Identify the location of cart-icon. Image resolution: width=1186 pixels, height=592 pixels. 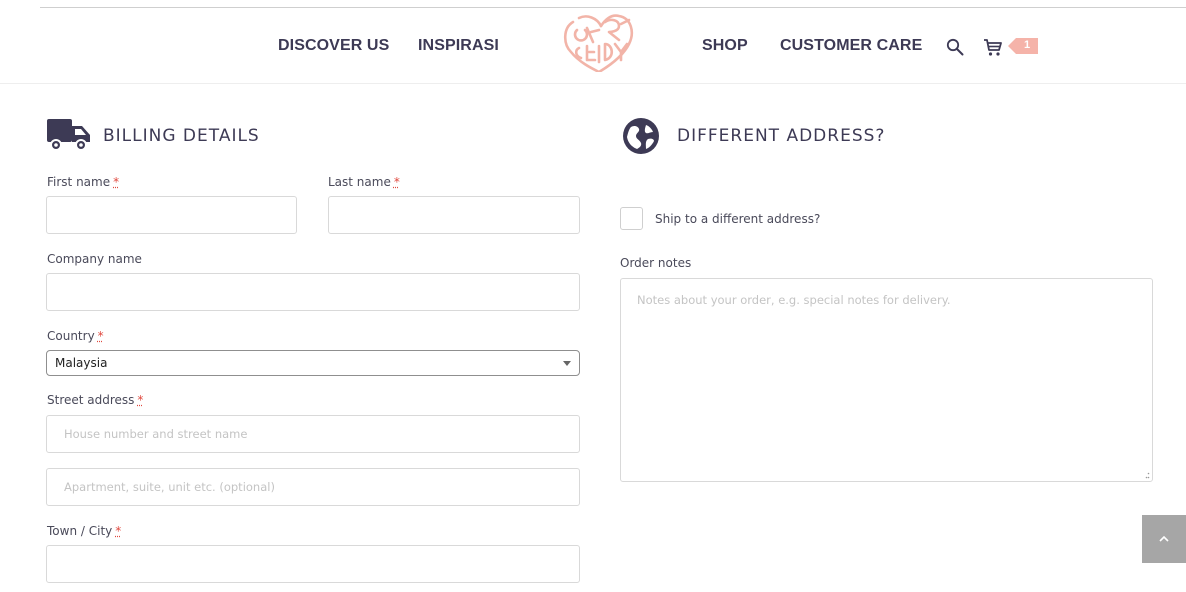
(993, 47).